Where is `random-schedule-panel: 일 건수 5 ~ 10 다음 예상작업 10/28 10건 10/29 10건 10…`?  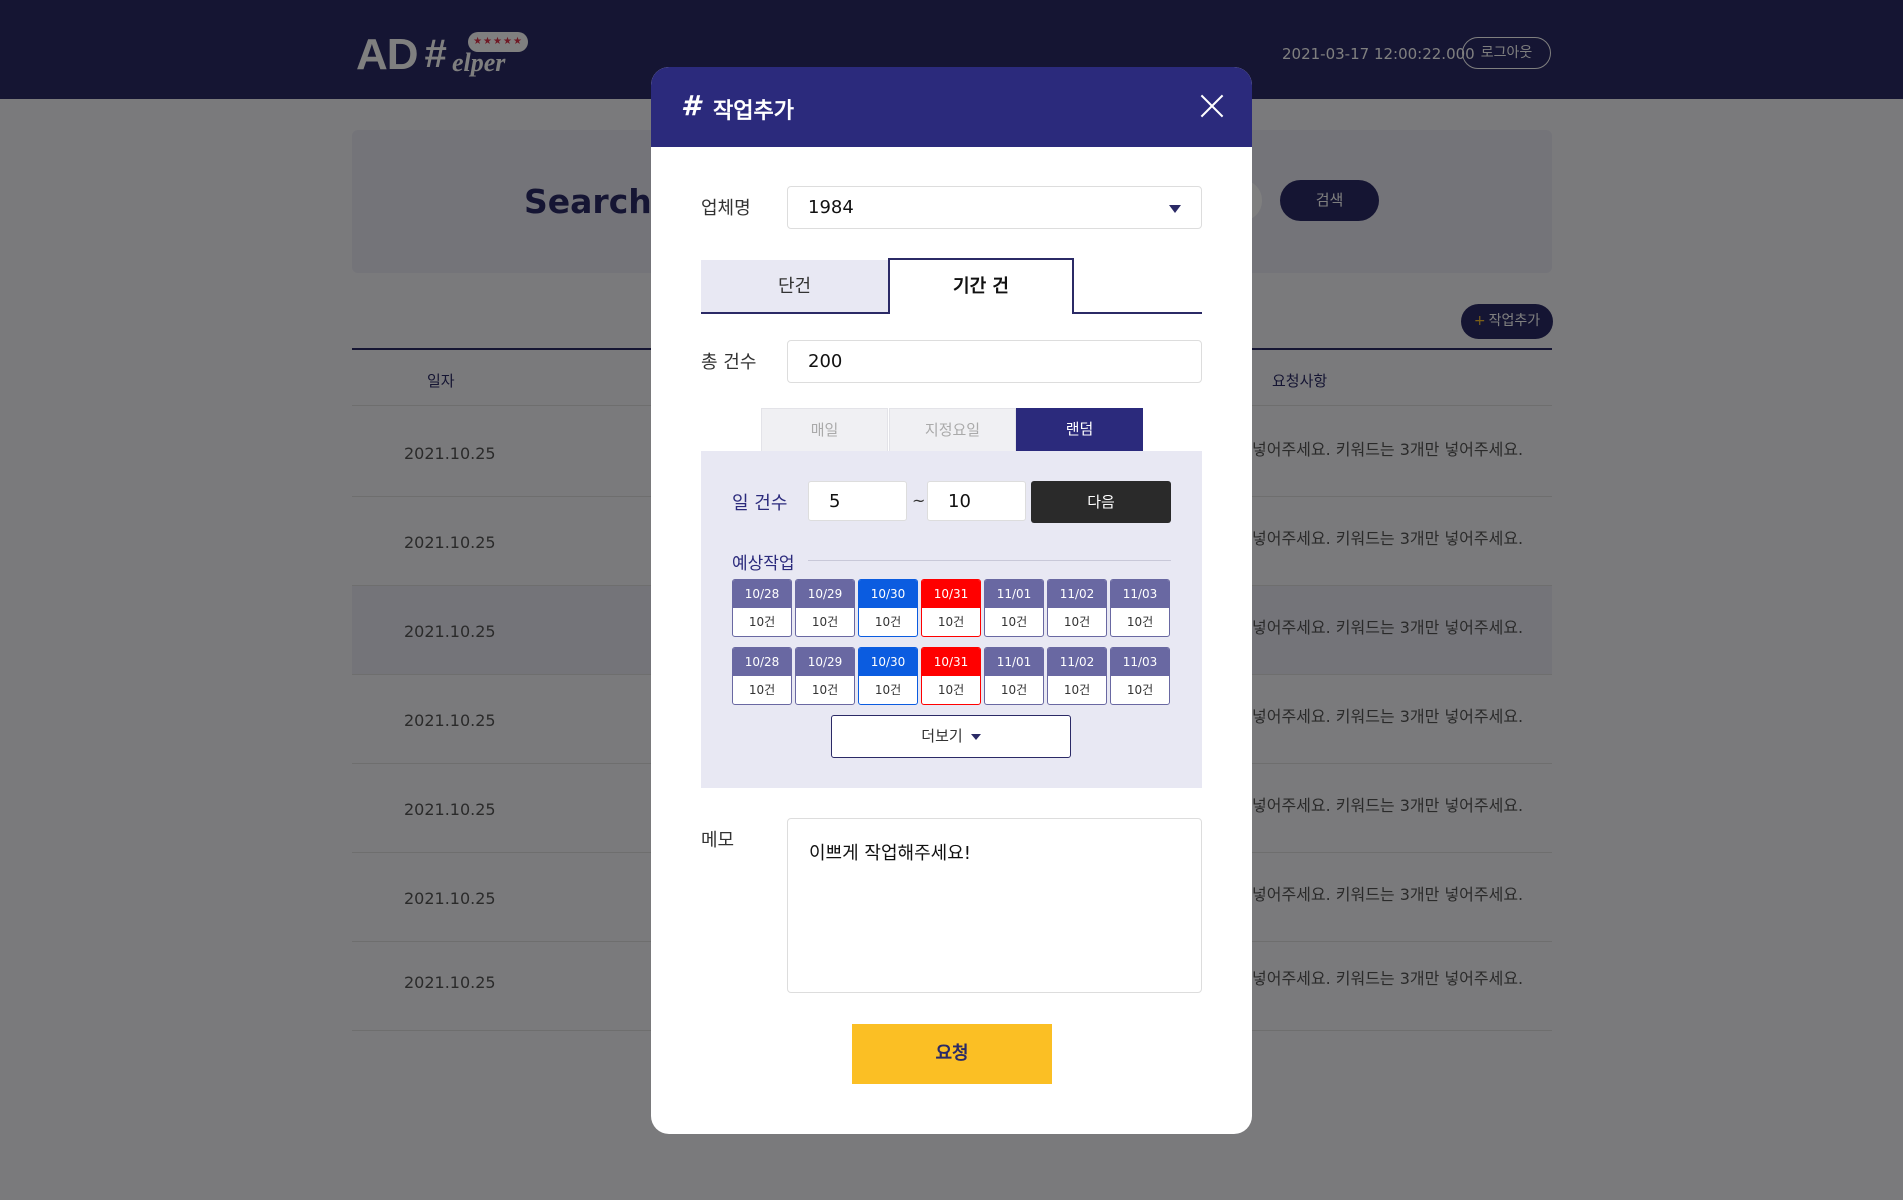
random-schedule-panel: 일 건수 5 ~ 10 다음 예상작업 10/28 10건 10/29 10건 10… is located at coordinates (951, 619).